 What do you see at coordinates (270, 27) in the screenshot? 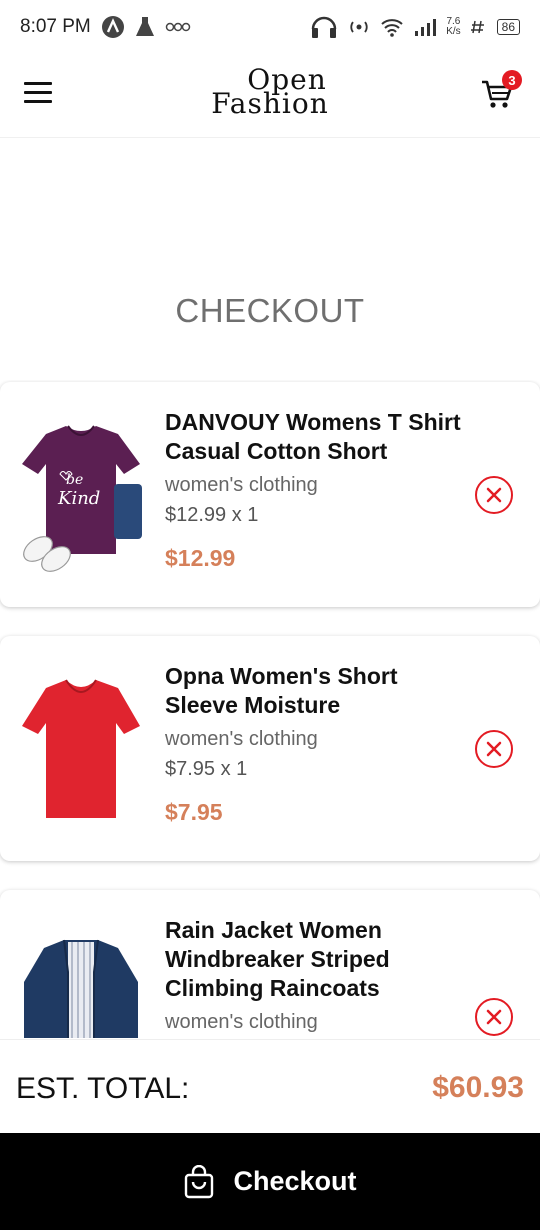
I see `status-bar: 8:07 PM 7.6 K/s 86` at bounding box center [270, 27].